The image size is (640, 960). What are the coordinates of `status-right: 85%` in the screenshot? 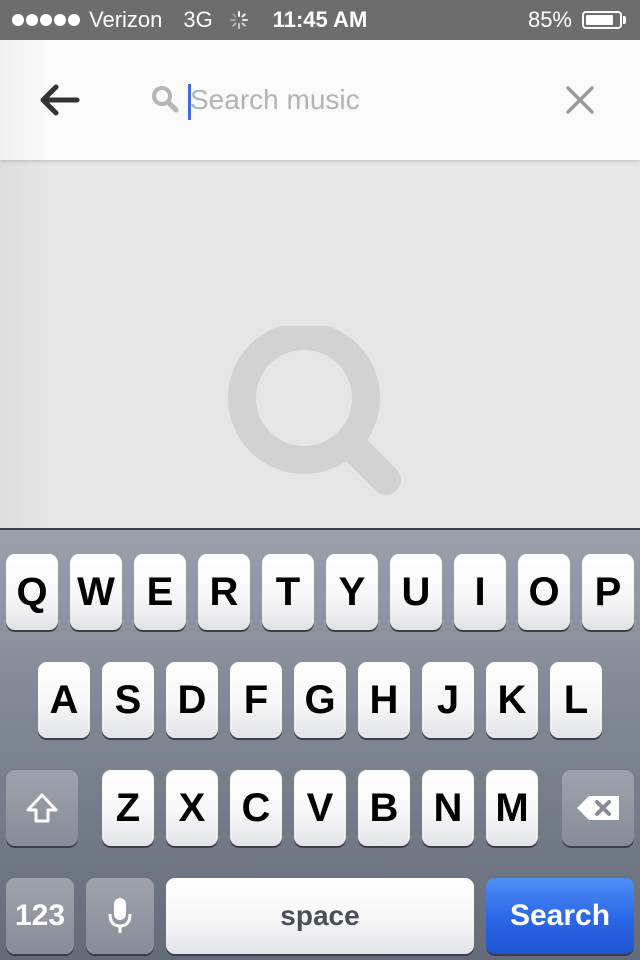 It's located at (577, 20).